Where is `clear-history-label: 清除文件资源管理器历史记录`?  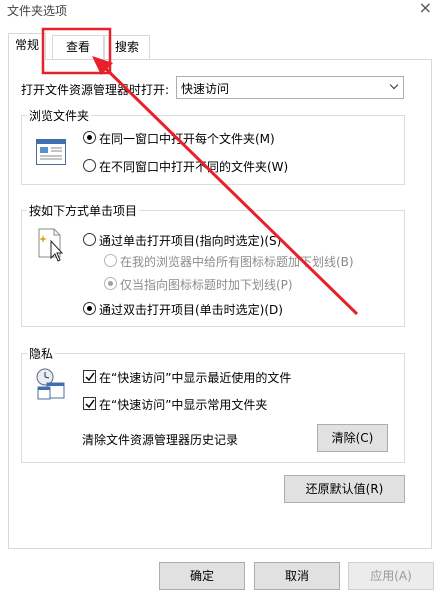
clear-history-label: 清除文件资源管理器历史记录 is located at coordinates (160, 440).